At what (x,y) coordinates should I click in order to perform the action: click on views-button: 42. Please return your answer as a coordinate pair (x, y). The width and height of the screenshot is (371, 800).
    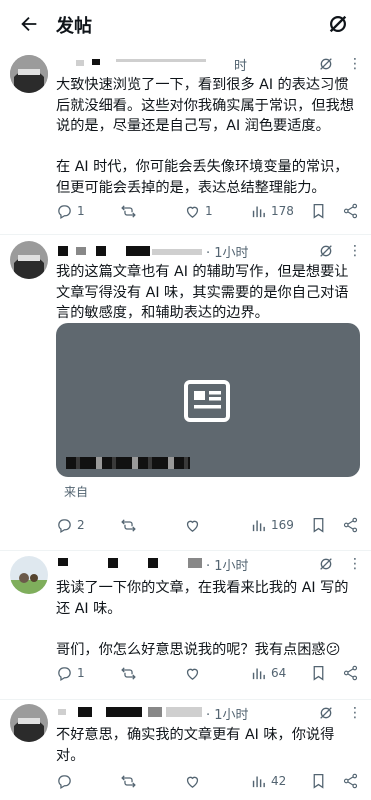
    Looking at the image, I should click on (268, 781).